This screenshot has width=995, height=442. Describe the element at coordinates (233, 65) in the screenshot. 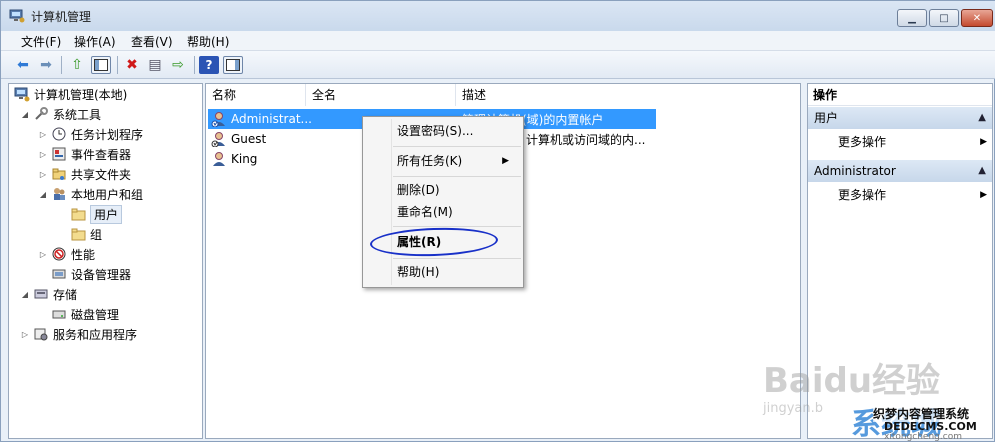

I see `show-hide-action-pane-icon` at that location.